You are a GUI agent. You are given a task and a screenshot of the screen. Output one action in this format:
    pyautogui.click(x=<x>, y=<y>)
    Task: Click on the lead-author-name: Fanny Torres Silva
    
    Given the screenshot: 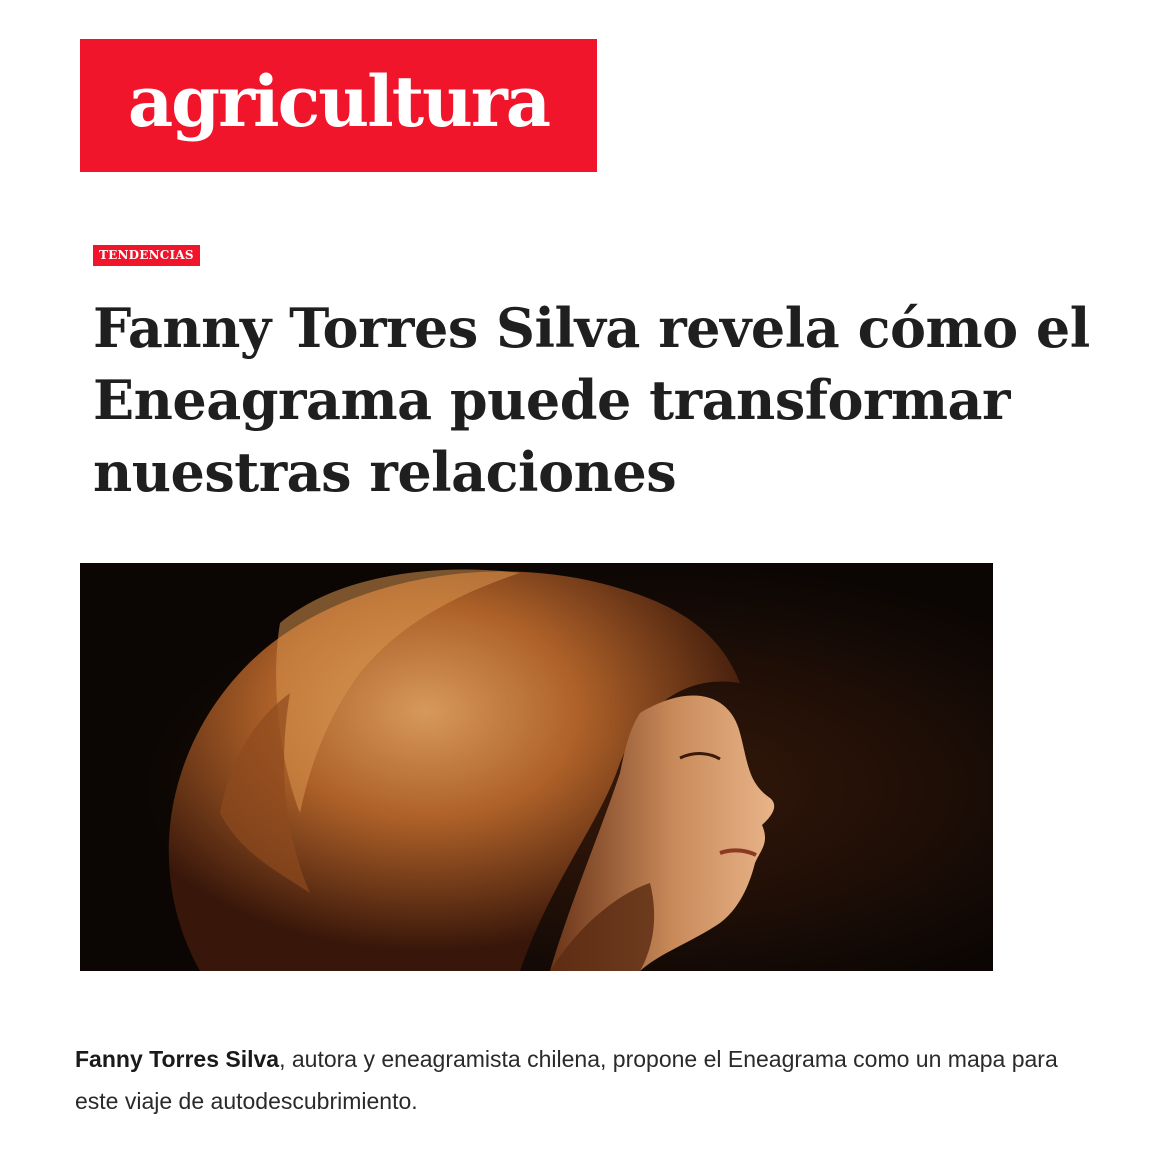 What is the action you would take?
    pyautogui.click(x=177, y=1059)
    